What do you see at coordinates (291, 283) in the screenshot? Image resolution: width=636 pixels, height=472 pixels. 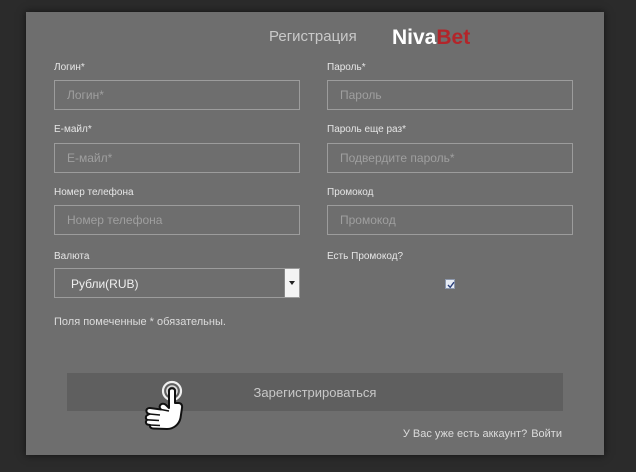 I see `chevron-down-icon` at bounding box center [291, 283].